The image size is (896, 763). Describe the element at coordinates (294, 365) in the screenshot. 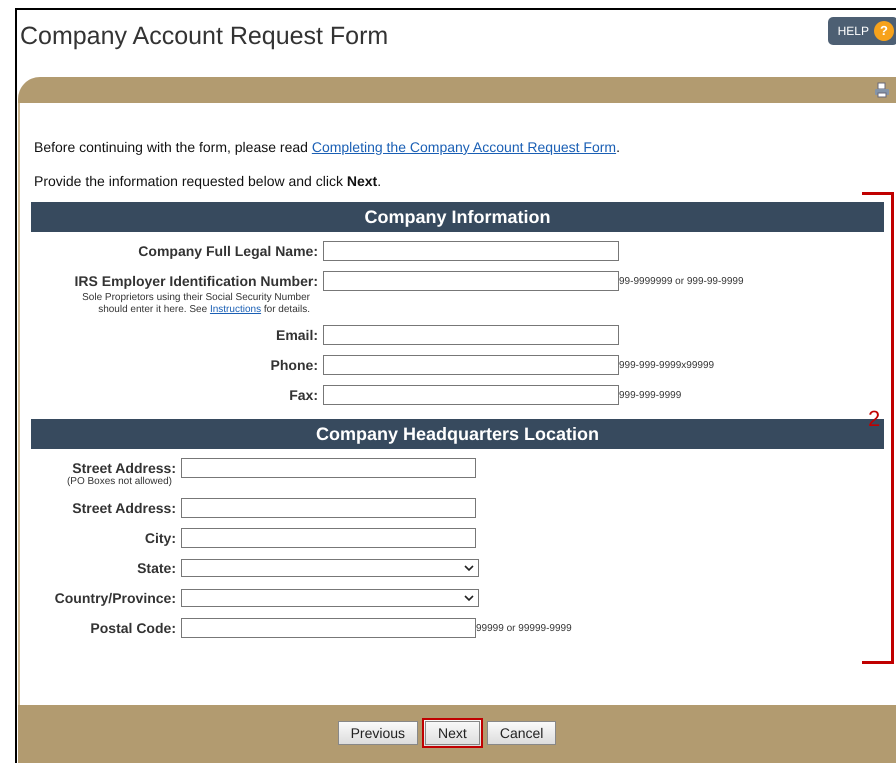

I see `field-label: Phone:` at that location.